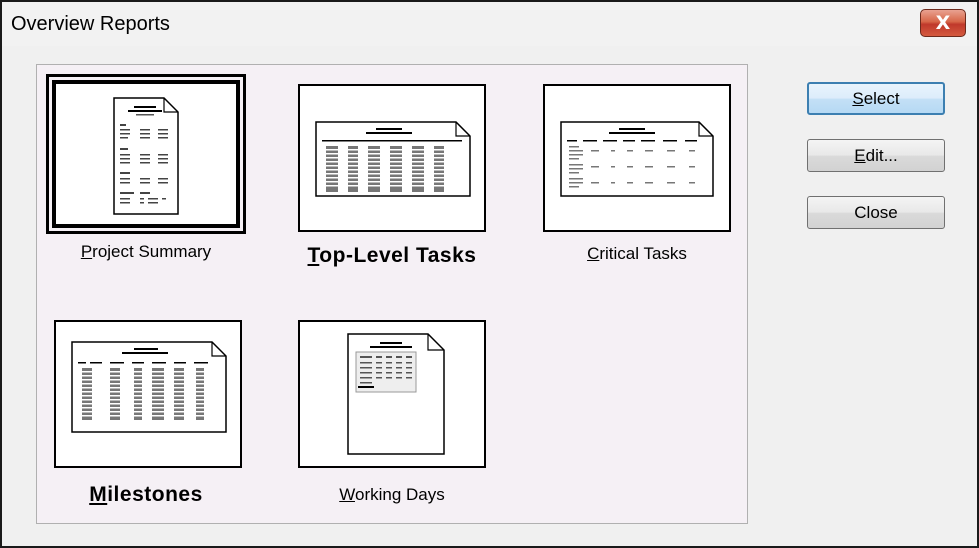 Image resolution: width=979 pixels, height=548 pixels. I want to click on title-bar: Overview Reports X, so click(489, 24).